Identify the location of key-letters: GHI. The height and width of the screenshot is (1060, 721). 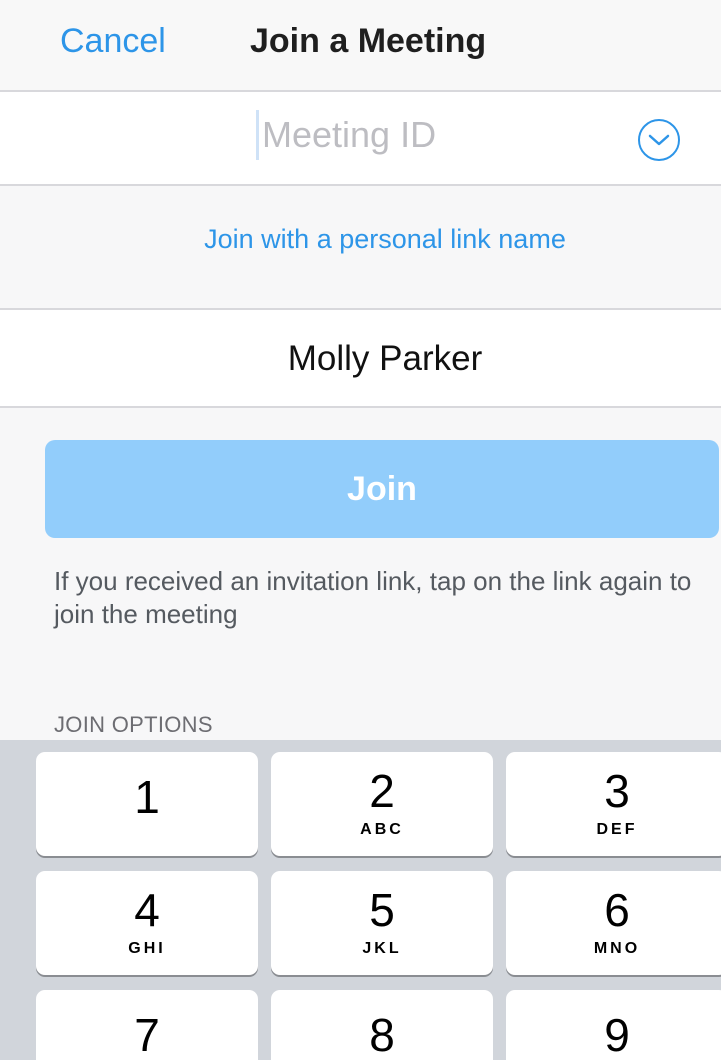
(147, 948).